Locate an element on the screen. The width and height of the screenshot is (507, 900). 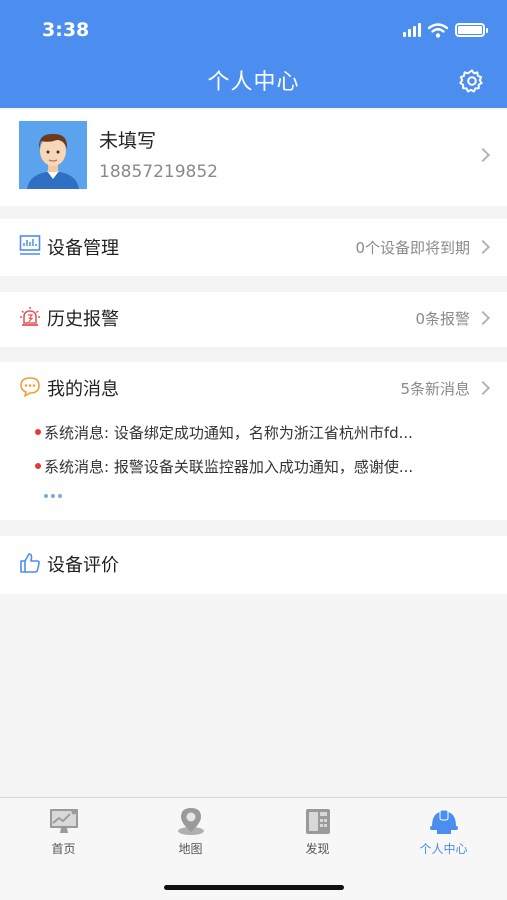
tab-discover: 发现 is located at coordinates (317, 836).